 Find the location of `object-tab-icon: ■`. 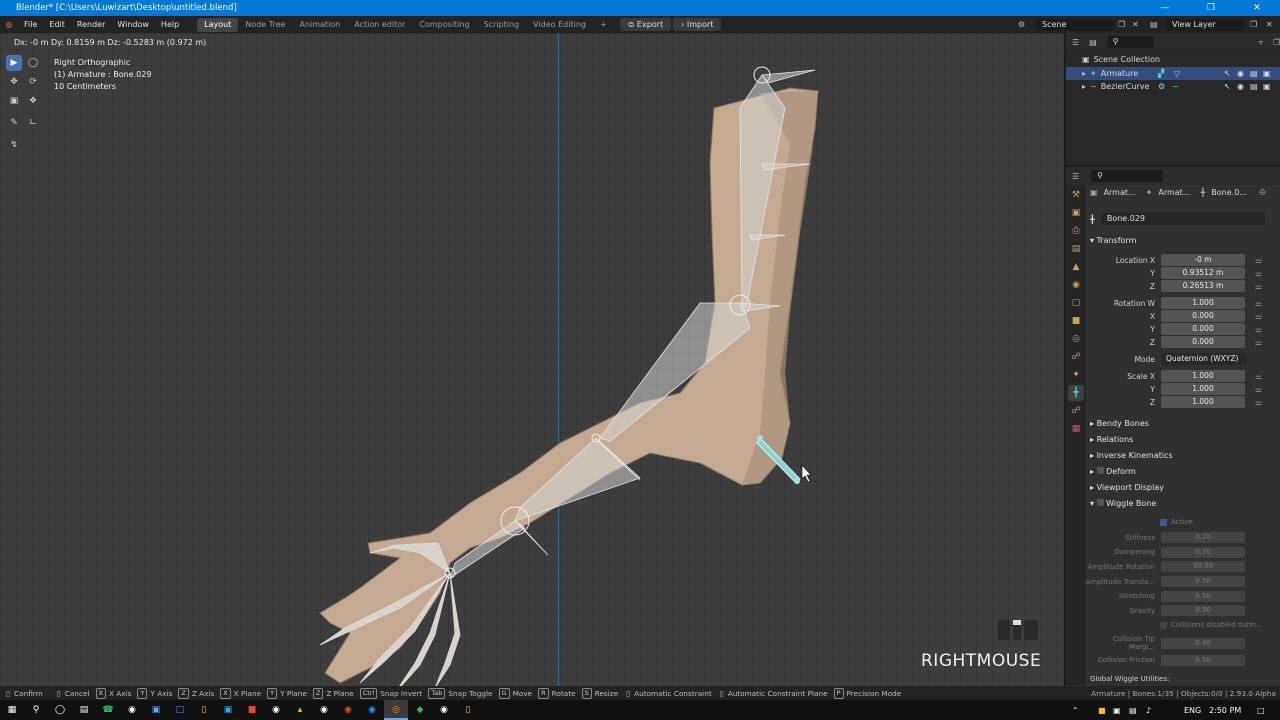

object-tab-icon: ■ is located at coordinates (1076, 321).